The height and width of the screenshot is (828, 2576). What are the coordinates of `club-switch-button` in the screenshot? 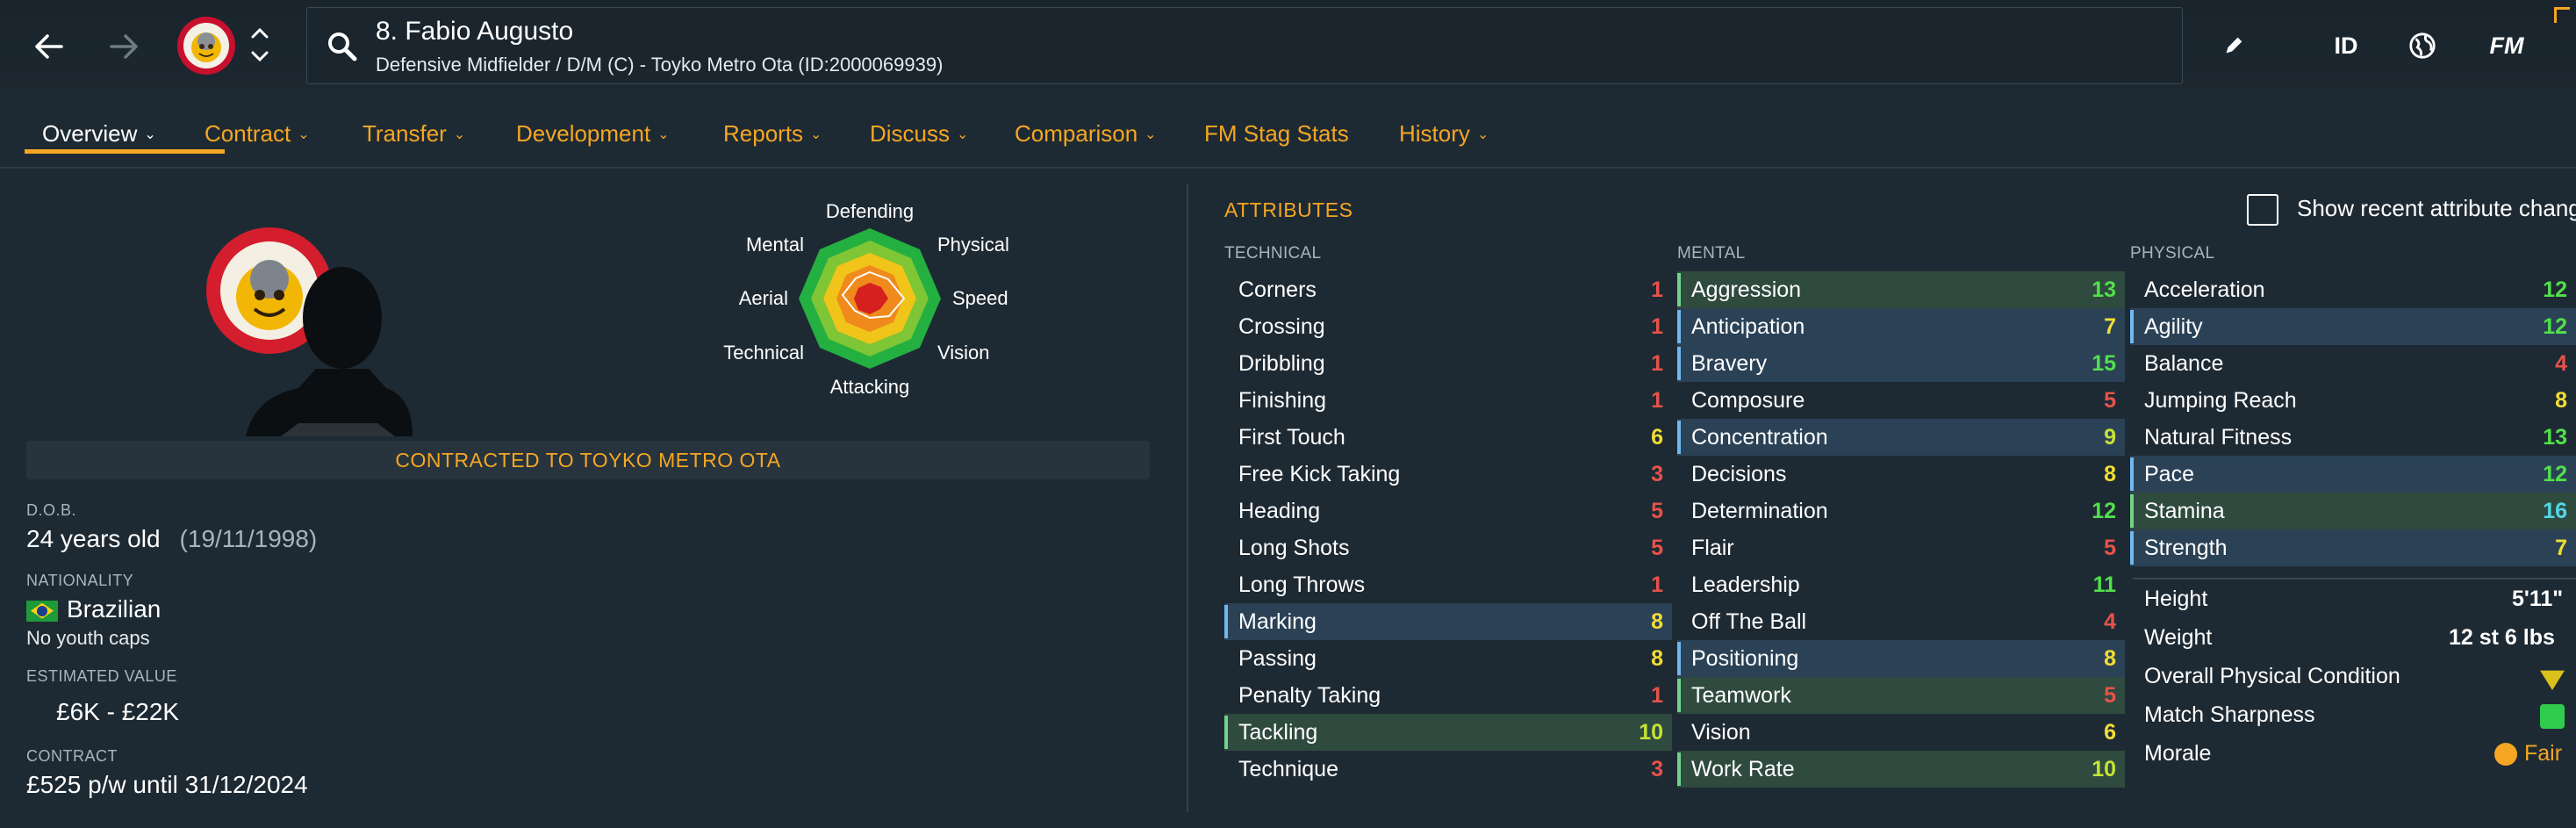 It's located at (260, 44).